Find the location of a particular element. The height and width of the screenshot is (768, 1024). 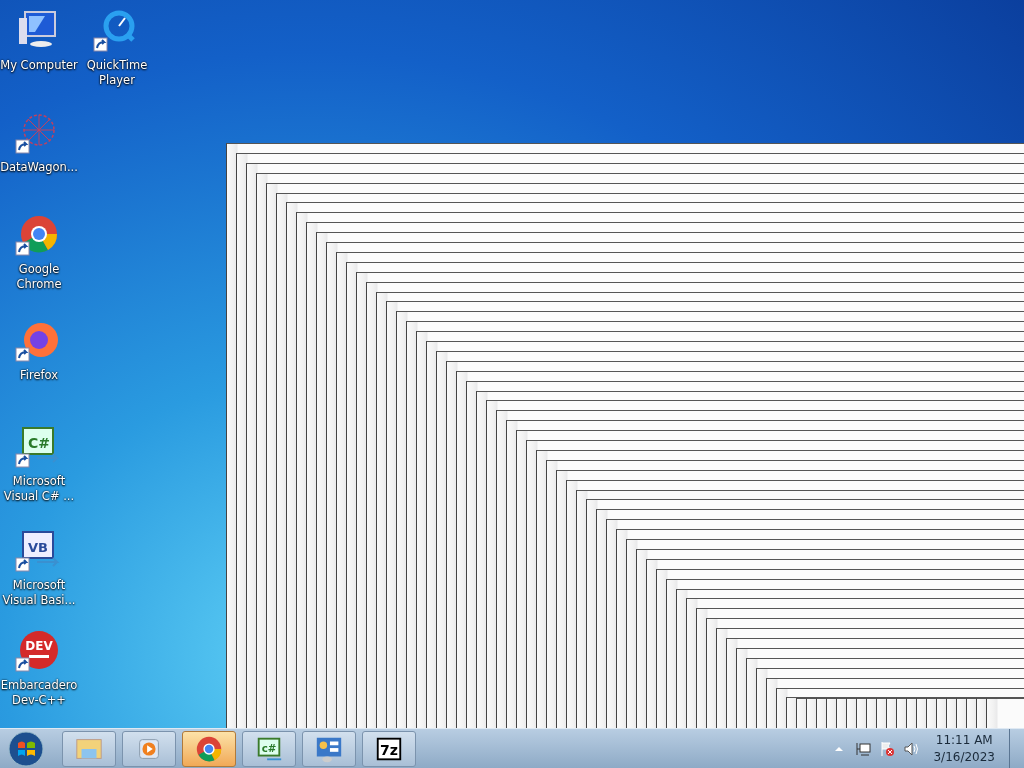

shortcut-label: Embarcadero Dev-C++ is located at coordinates (39, 693).